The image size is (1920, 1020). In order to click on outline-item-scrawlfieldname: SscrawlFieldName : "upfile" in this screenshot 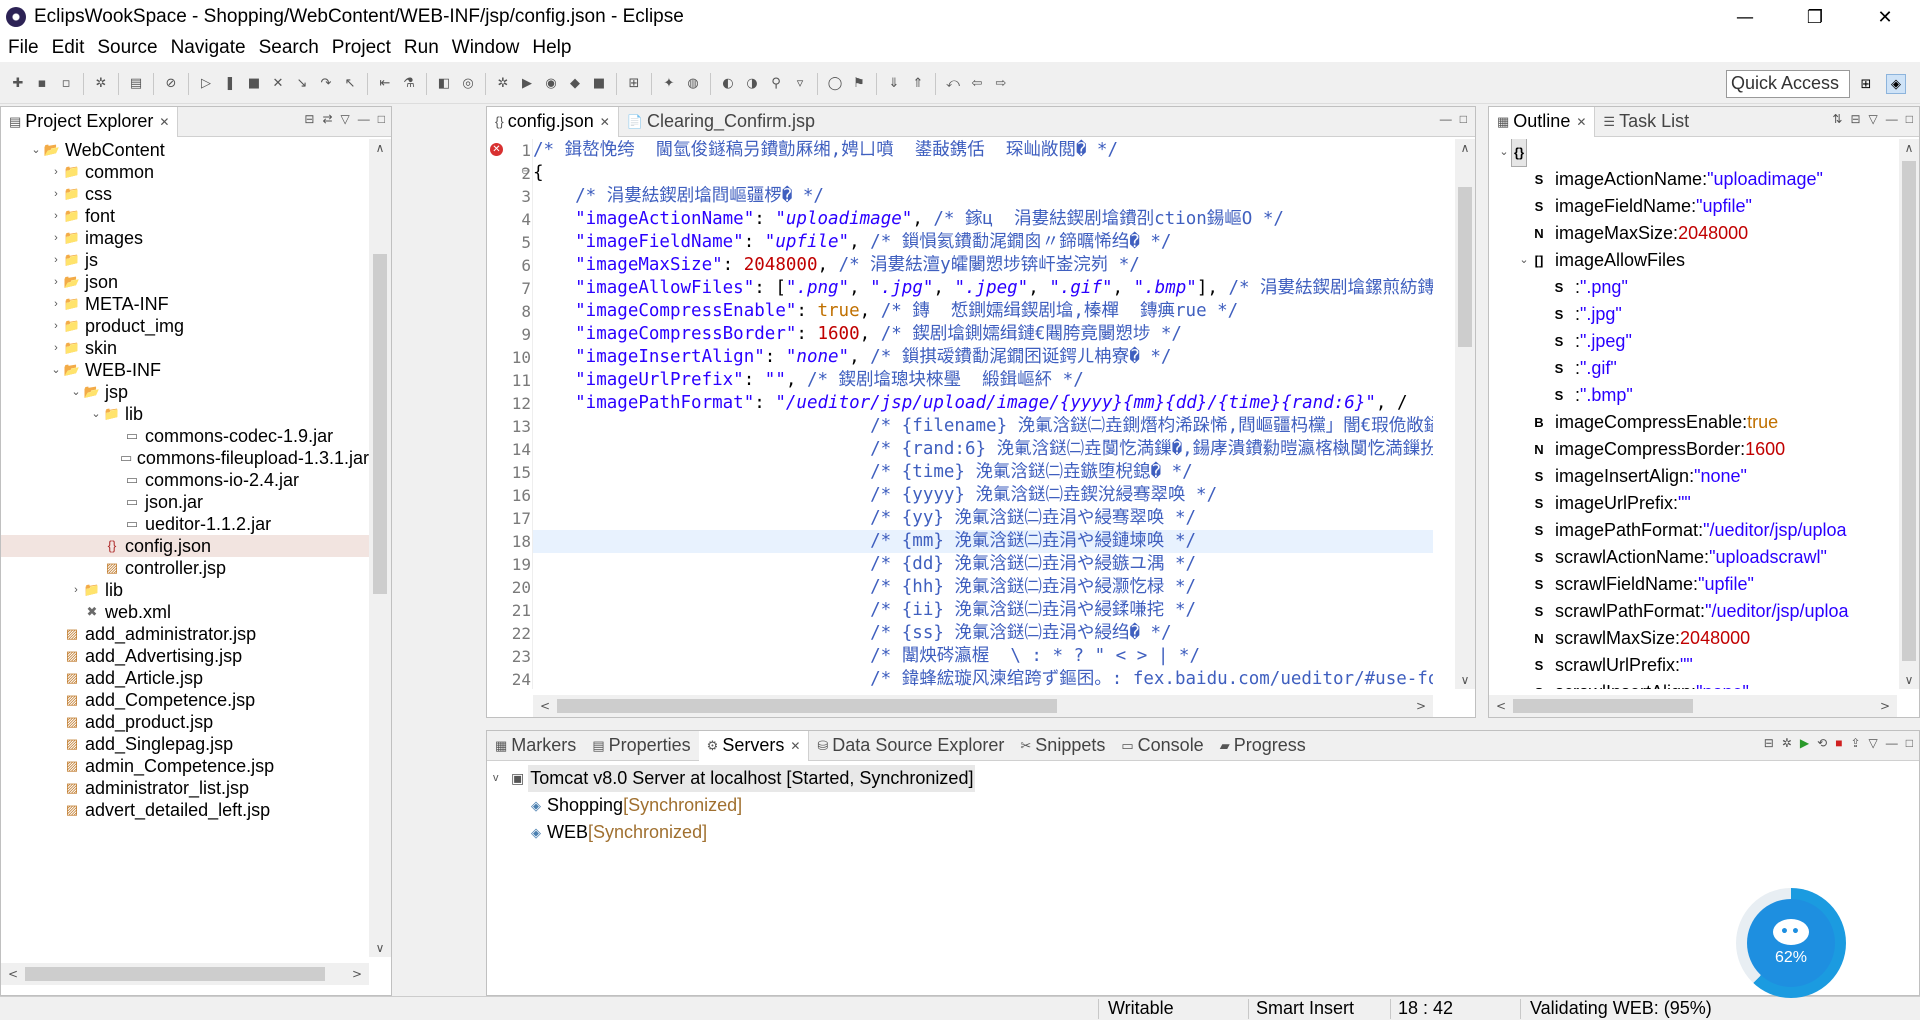, I will do `click(1693, 584)`.